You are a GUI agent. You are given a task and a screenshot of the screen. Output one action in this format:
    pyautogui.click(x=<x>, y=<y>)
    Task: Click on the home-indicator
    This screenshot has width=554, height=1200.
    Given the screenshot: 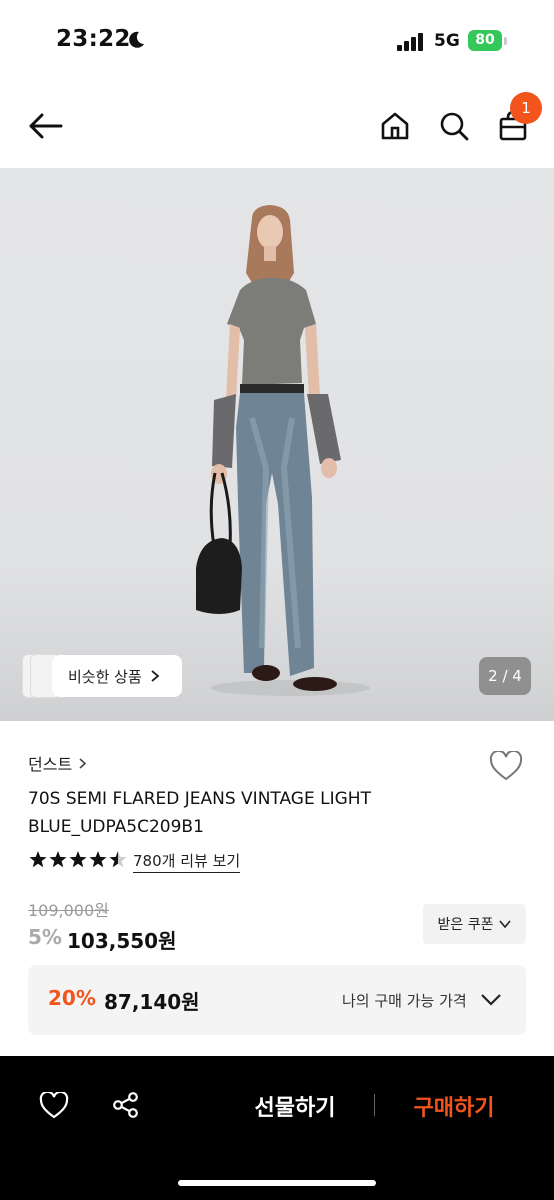 What is the action you would take?
    pyautogui.click(x=277, y=1183)
    